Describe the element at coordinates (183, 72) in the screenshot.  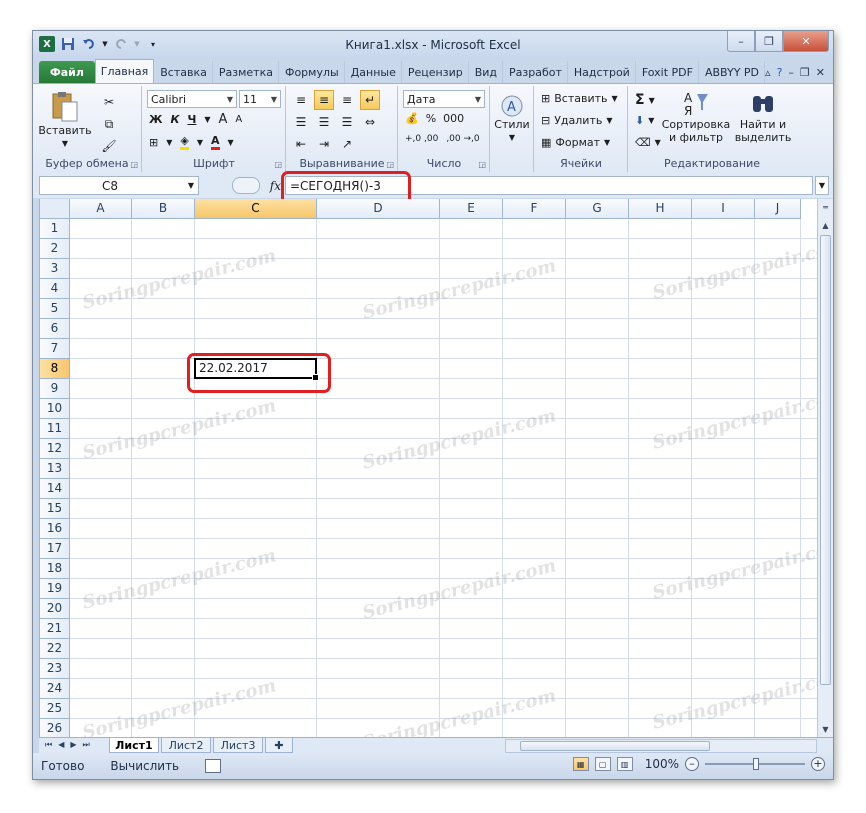
I see `tab-insert: Вставка` at that location.